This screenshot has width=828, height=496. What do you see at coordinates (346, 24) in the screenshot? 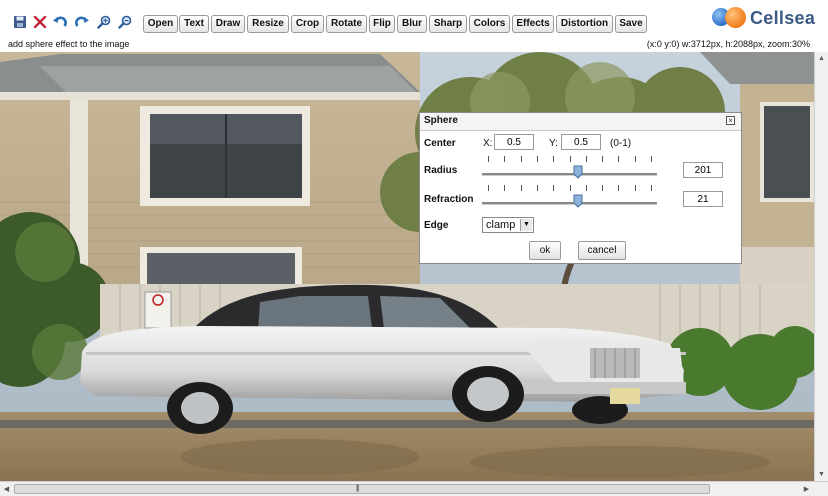
I see `rotate-button: Rotate` at bounding box center [346, 24].